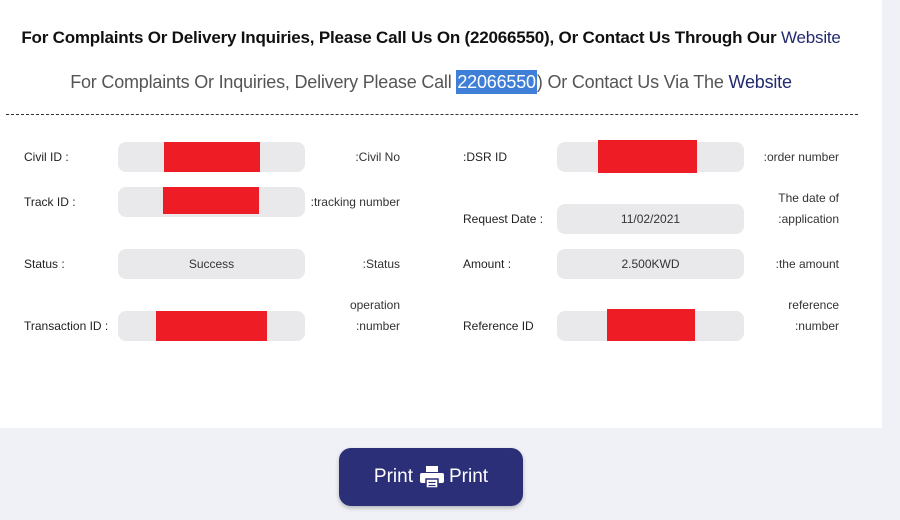  I want to click on transaction-id-field, so click(211, 326).